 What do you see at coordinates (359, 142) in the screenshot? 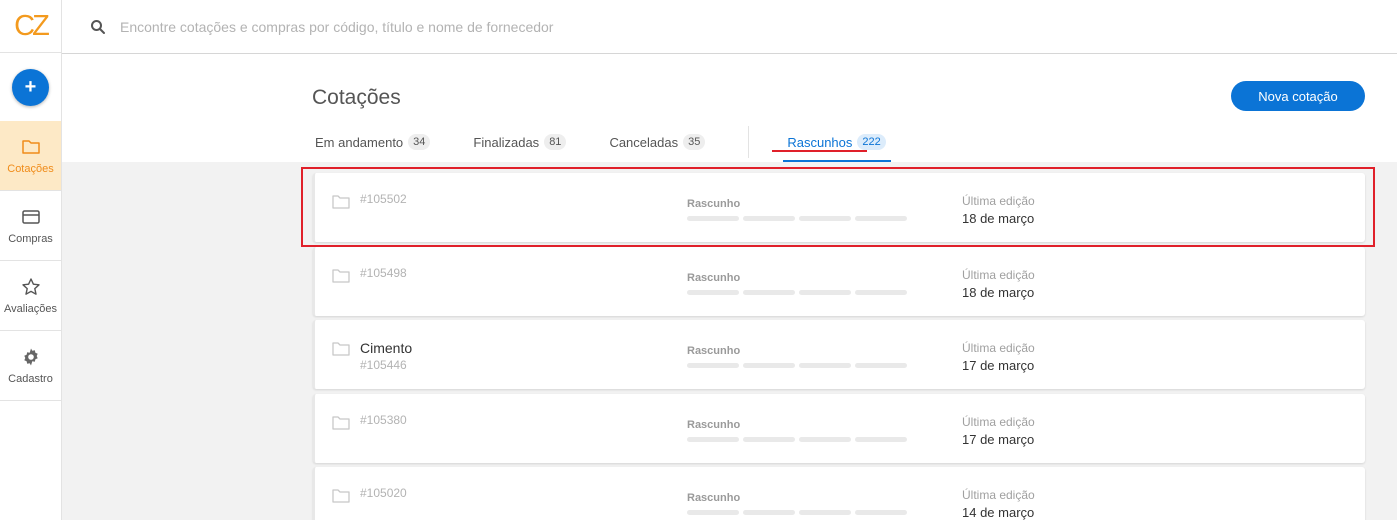
I see `tab-label: Em andamento` at bounding box center [359, 142].